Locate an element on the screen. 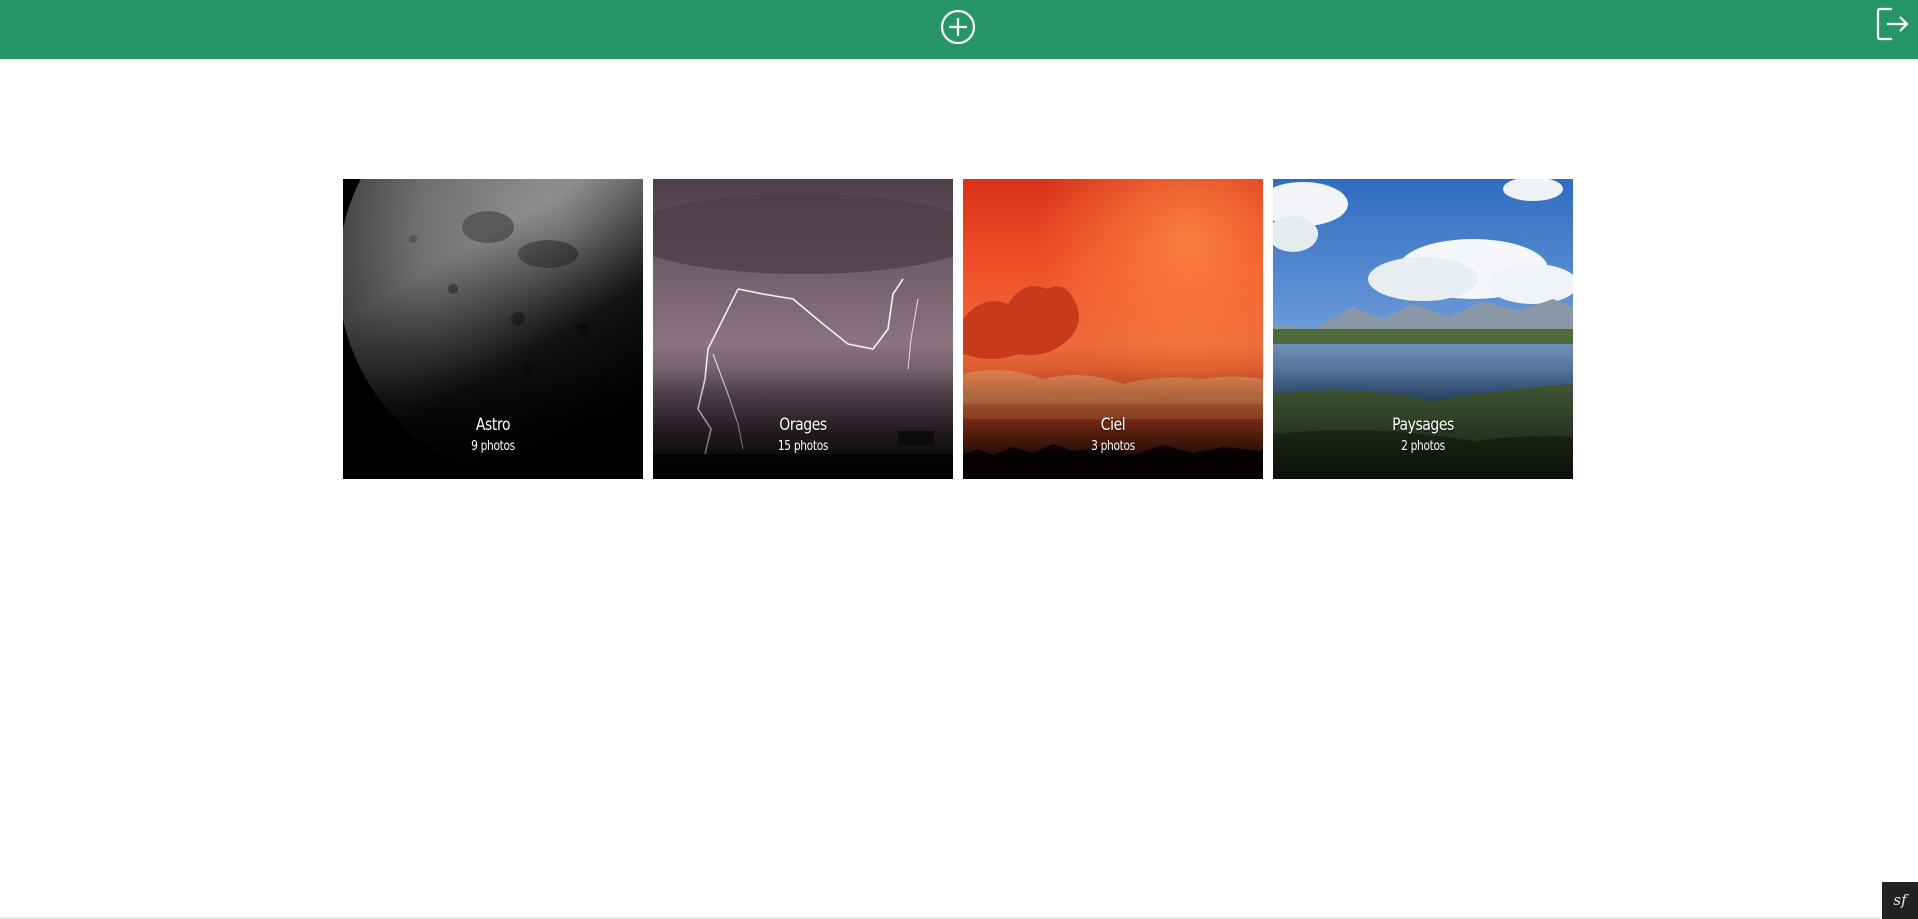  album-card-orages: Orages 15 photos is located at coordinates (803, 329).